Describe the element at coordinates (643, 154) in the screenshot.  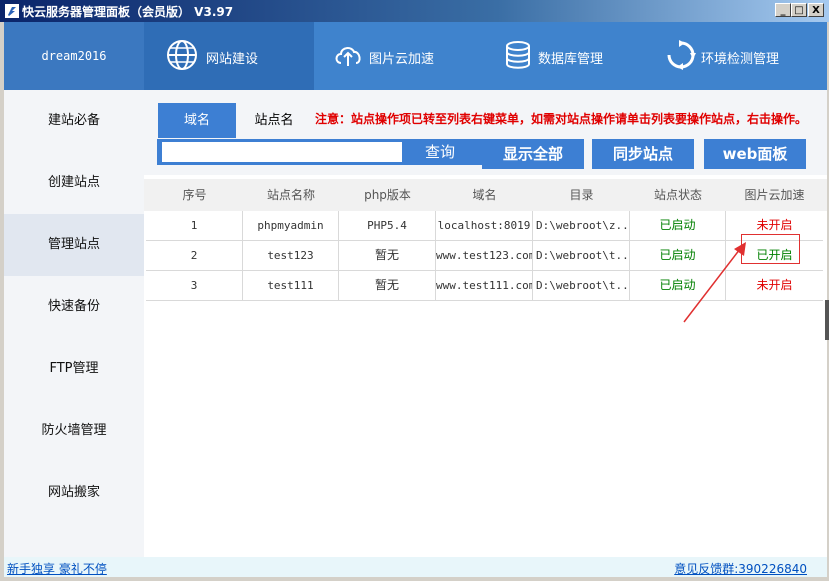
I see `sync-sites-button: 同步站点` at that location.